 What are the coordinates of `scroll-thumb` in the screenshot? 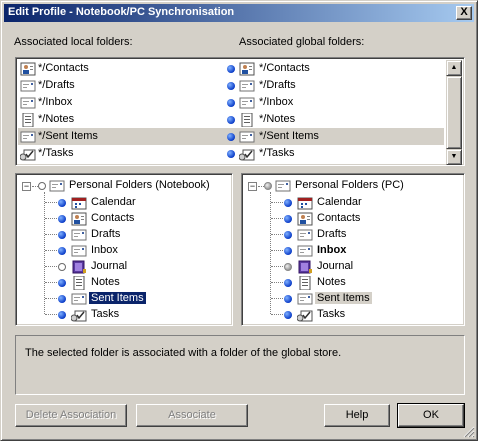 It's located at (454, 112).